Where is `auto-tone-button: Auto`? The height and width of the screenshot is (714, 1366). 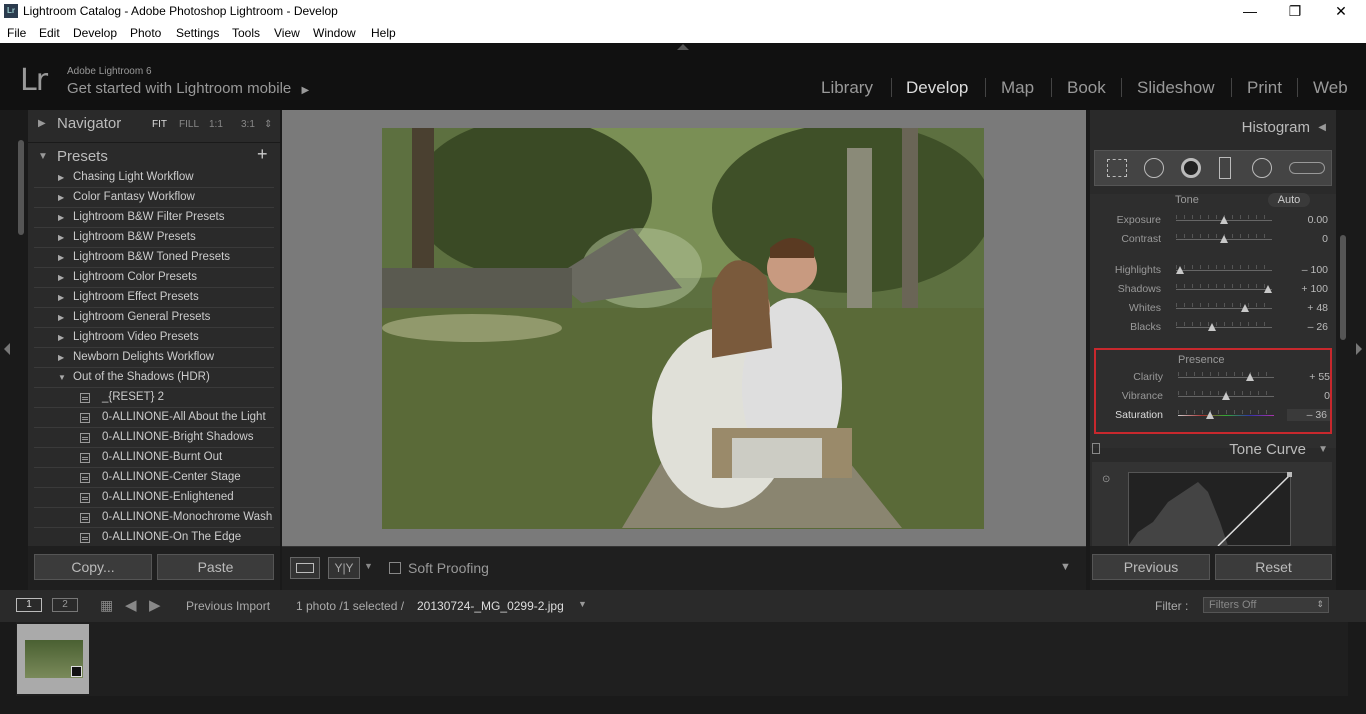
auto-tone-button: Auto is located at coordinates (1289, 200).